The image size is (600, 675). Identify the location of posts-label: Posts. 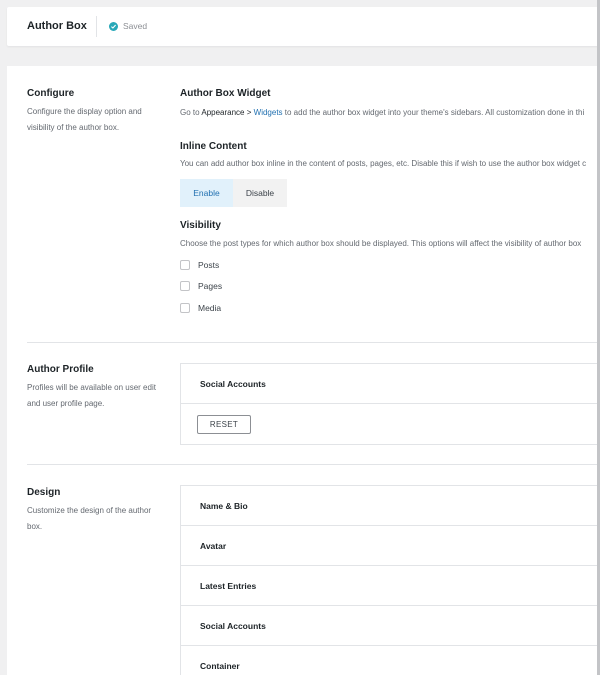
(209, 265).